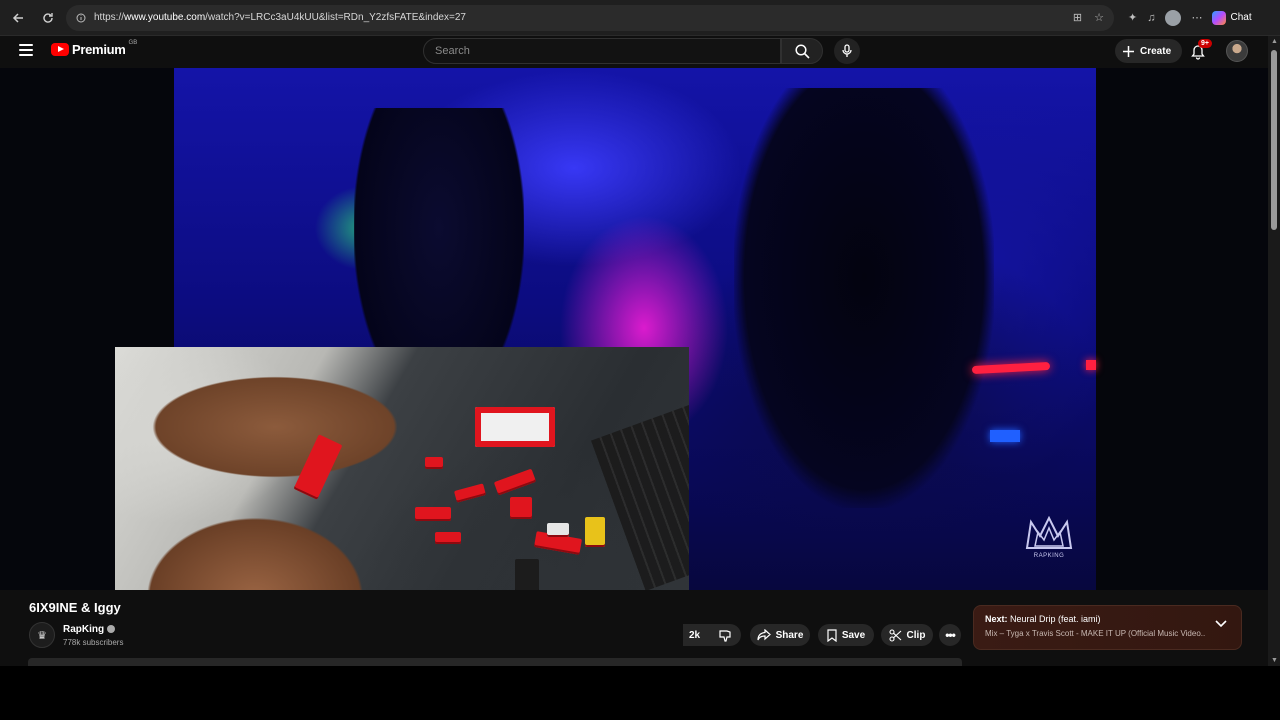 Image resolution: width=1280 pixels, height=720 pixels. I want to click on video-red-light-small, so click(1091, 365).